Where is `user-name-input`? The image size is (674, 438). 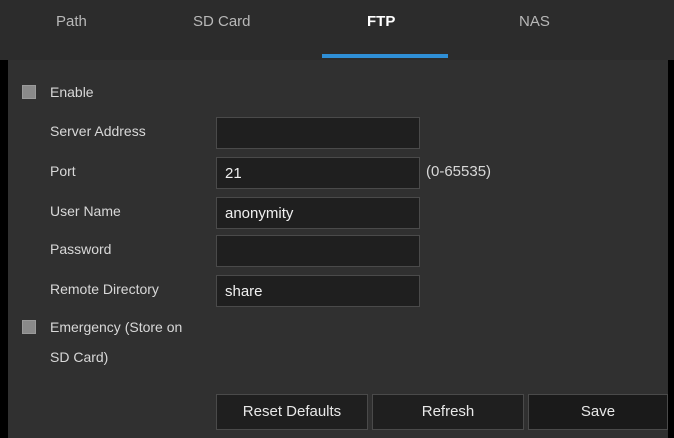 user-name-input is located at coordinates (318, 213).